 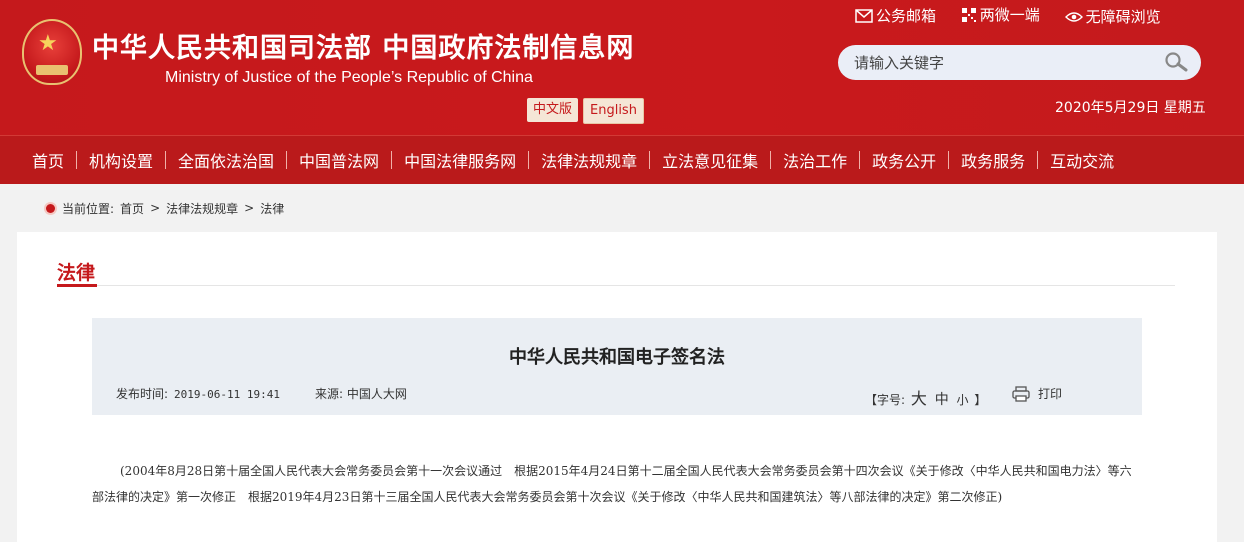 What do you see at coordinates (460, 160) in the screenshot?
I see `nav-item-legal-services: 中国法律服务网` at bounding box center [460, 160].